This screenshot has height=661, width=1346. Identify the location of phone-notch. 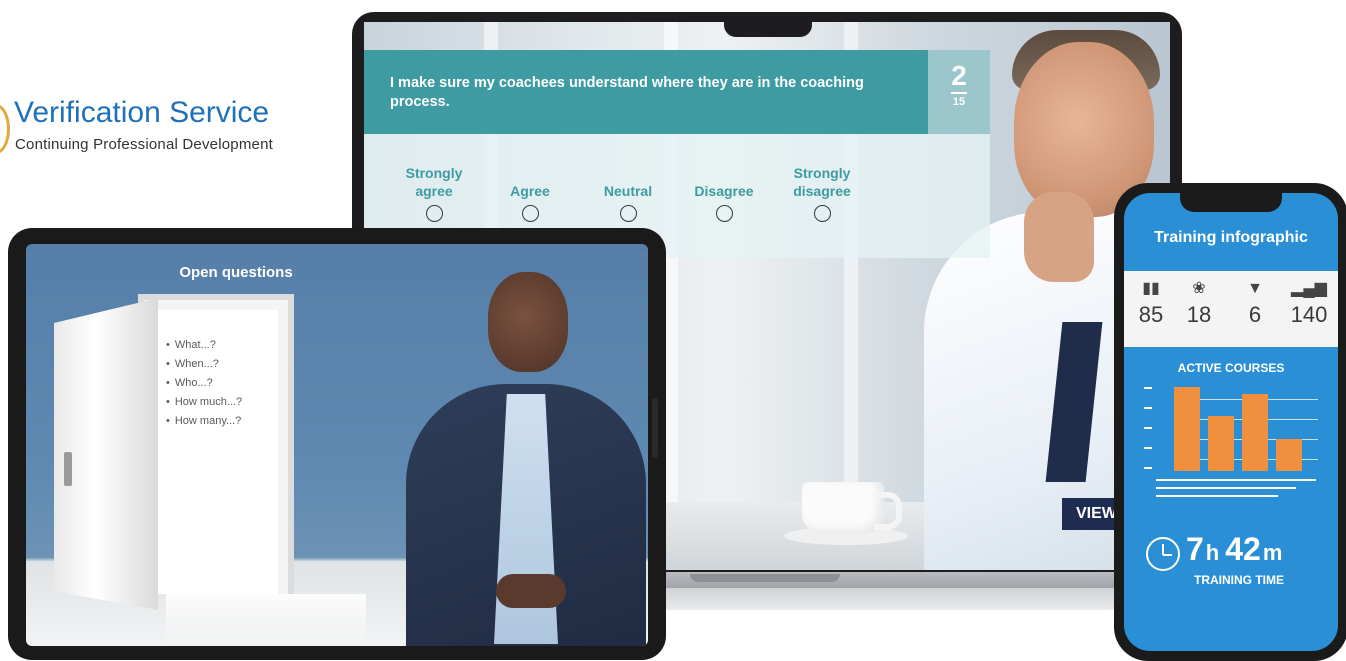
(1231, 201).